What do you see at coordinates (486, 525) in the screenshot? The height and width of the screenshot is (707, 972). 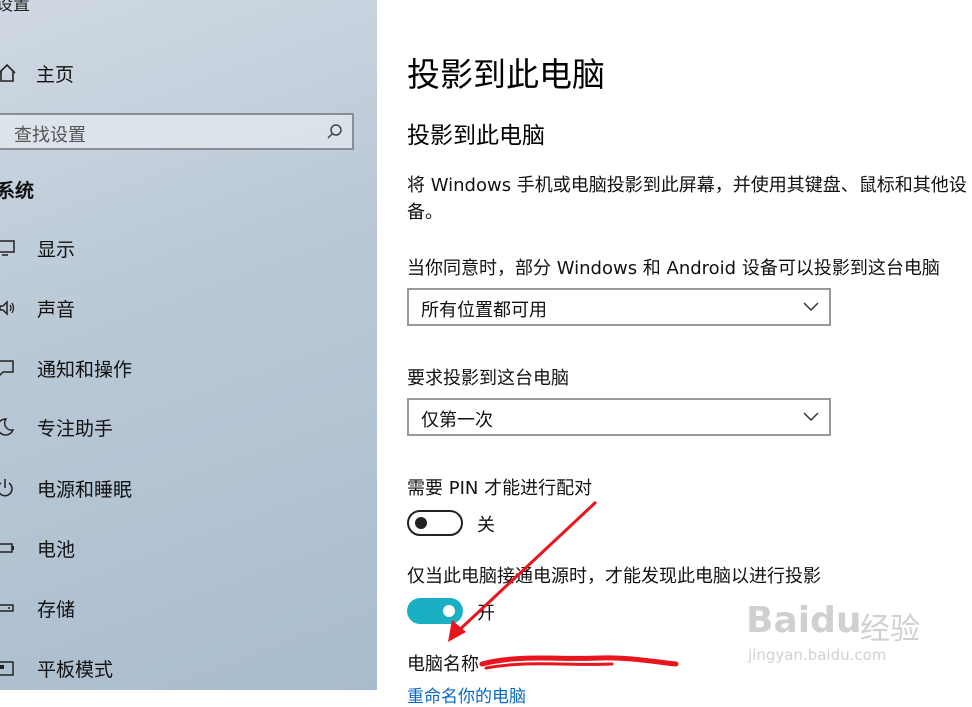 I see `pin-toggle-state: 关` at bounding box center [486, 525].